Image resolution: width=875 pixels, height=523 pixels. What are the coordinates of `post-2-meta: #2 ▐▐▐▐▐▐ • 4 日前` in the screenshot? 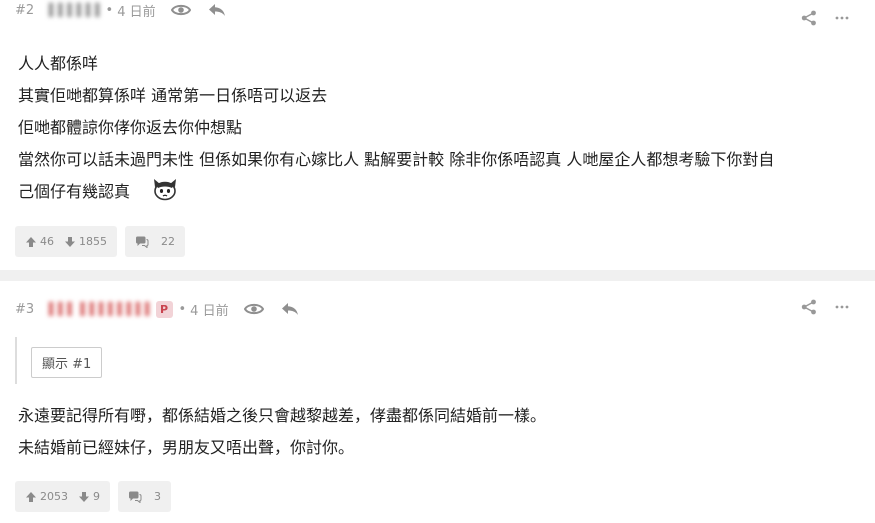 It's located at (128, 10).